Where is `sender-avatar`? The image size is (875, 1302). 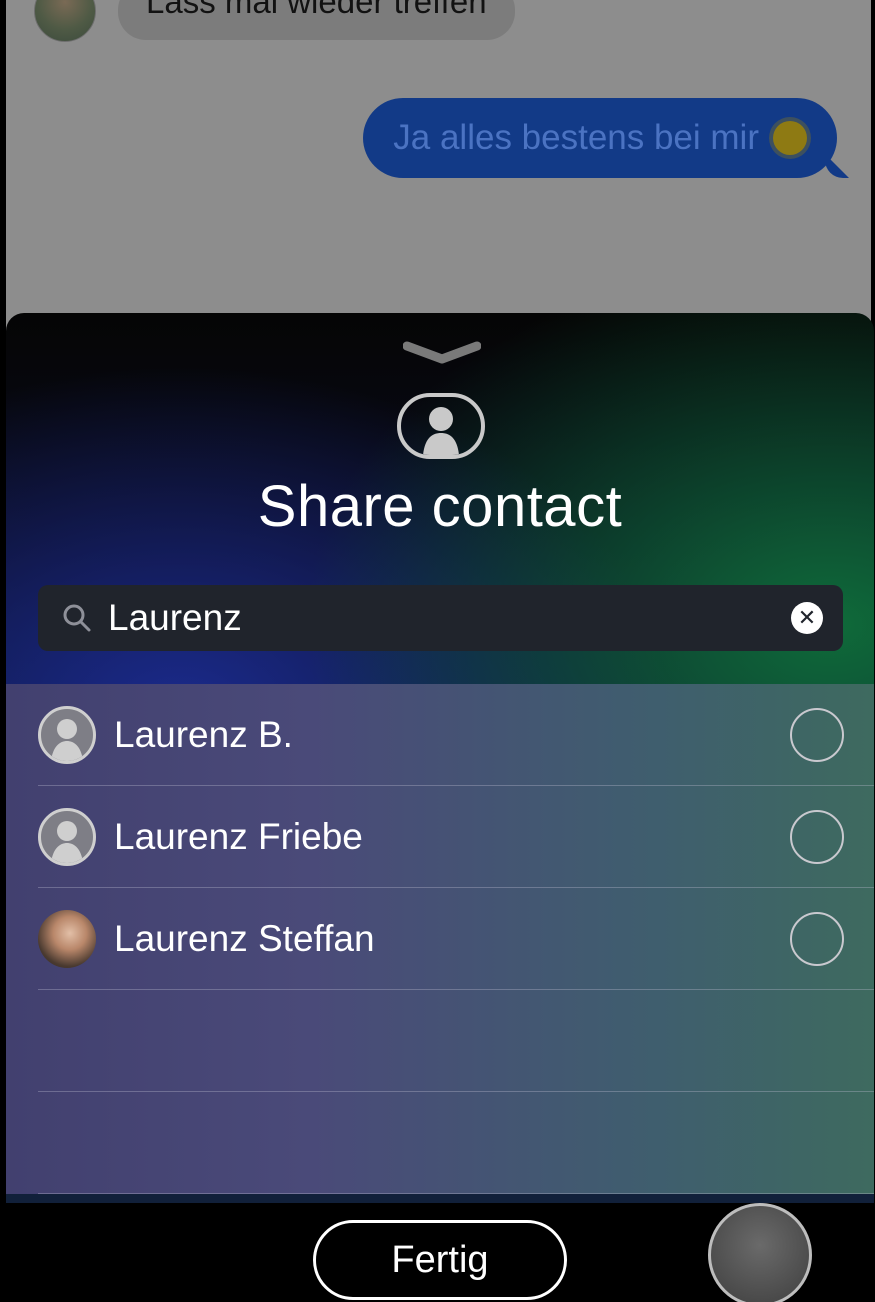
sender-avatar is located at coordinates (65, 21).